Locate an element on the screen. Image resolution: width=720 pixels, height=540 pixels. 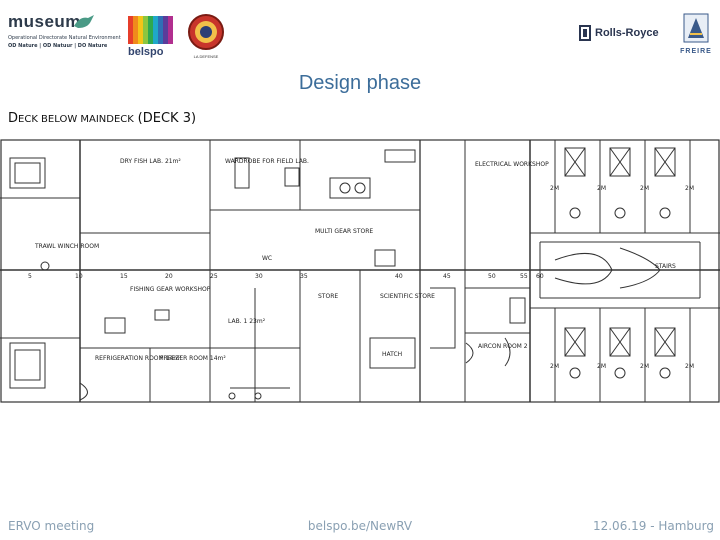
seal-text: LA DEFENSE is located at coordinates (206, 56).